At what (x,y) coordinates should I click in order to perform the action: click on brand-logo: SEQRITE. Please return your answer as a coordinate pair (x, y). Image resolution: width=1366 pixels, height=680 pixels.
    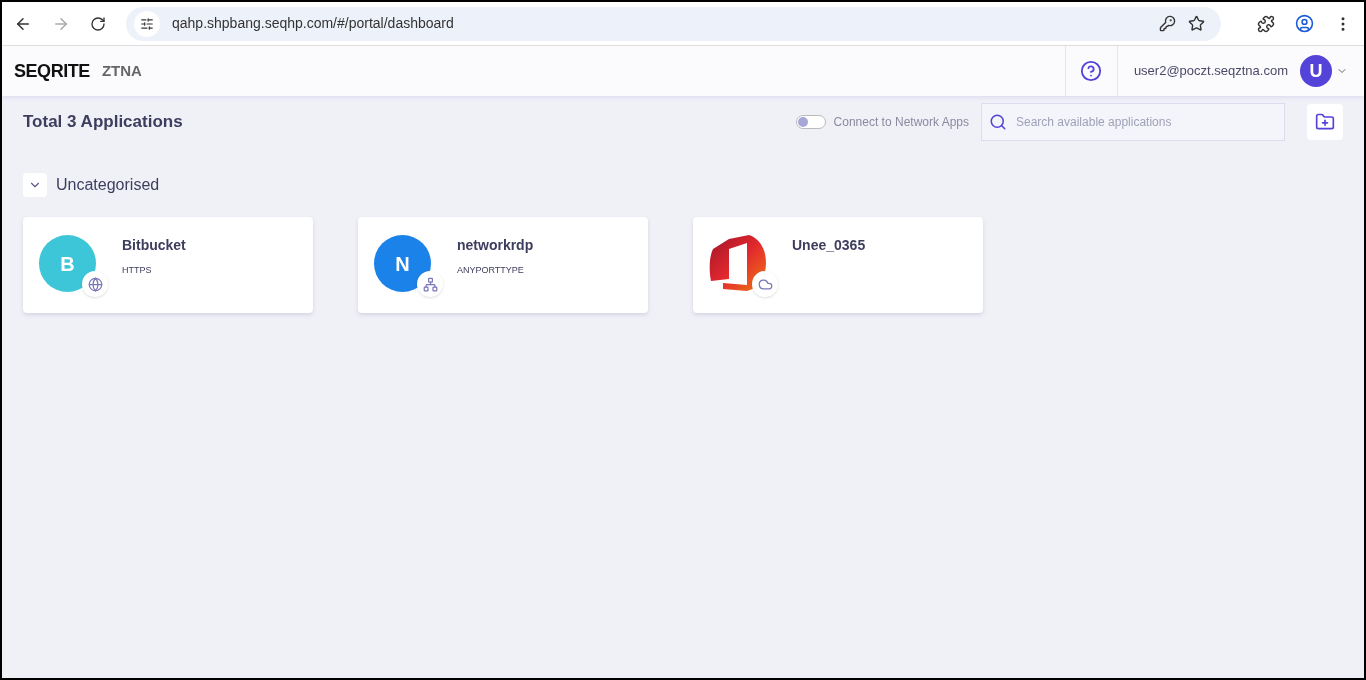
    Looking at the image, I should click on (52, 71).